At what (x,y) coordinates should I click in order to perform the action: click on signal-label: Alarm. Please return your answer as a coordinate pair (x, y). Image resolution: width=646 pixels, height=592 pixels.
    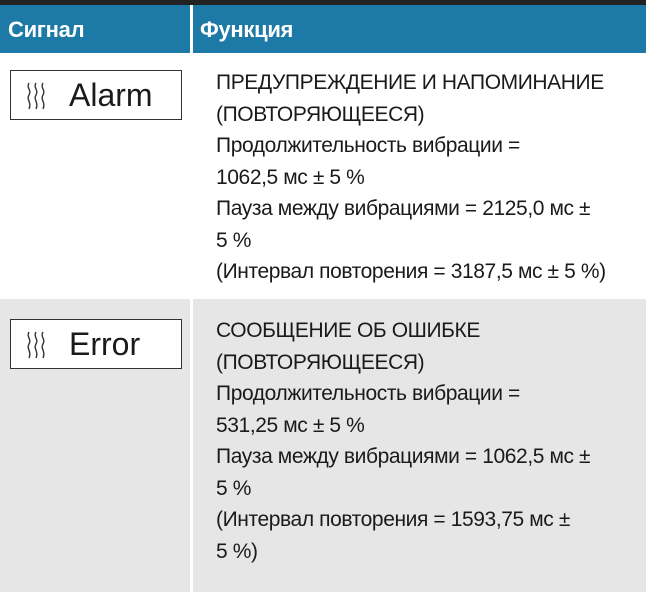
    Looking at the image, I should click on (111, 95).